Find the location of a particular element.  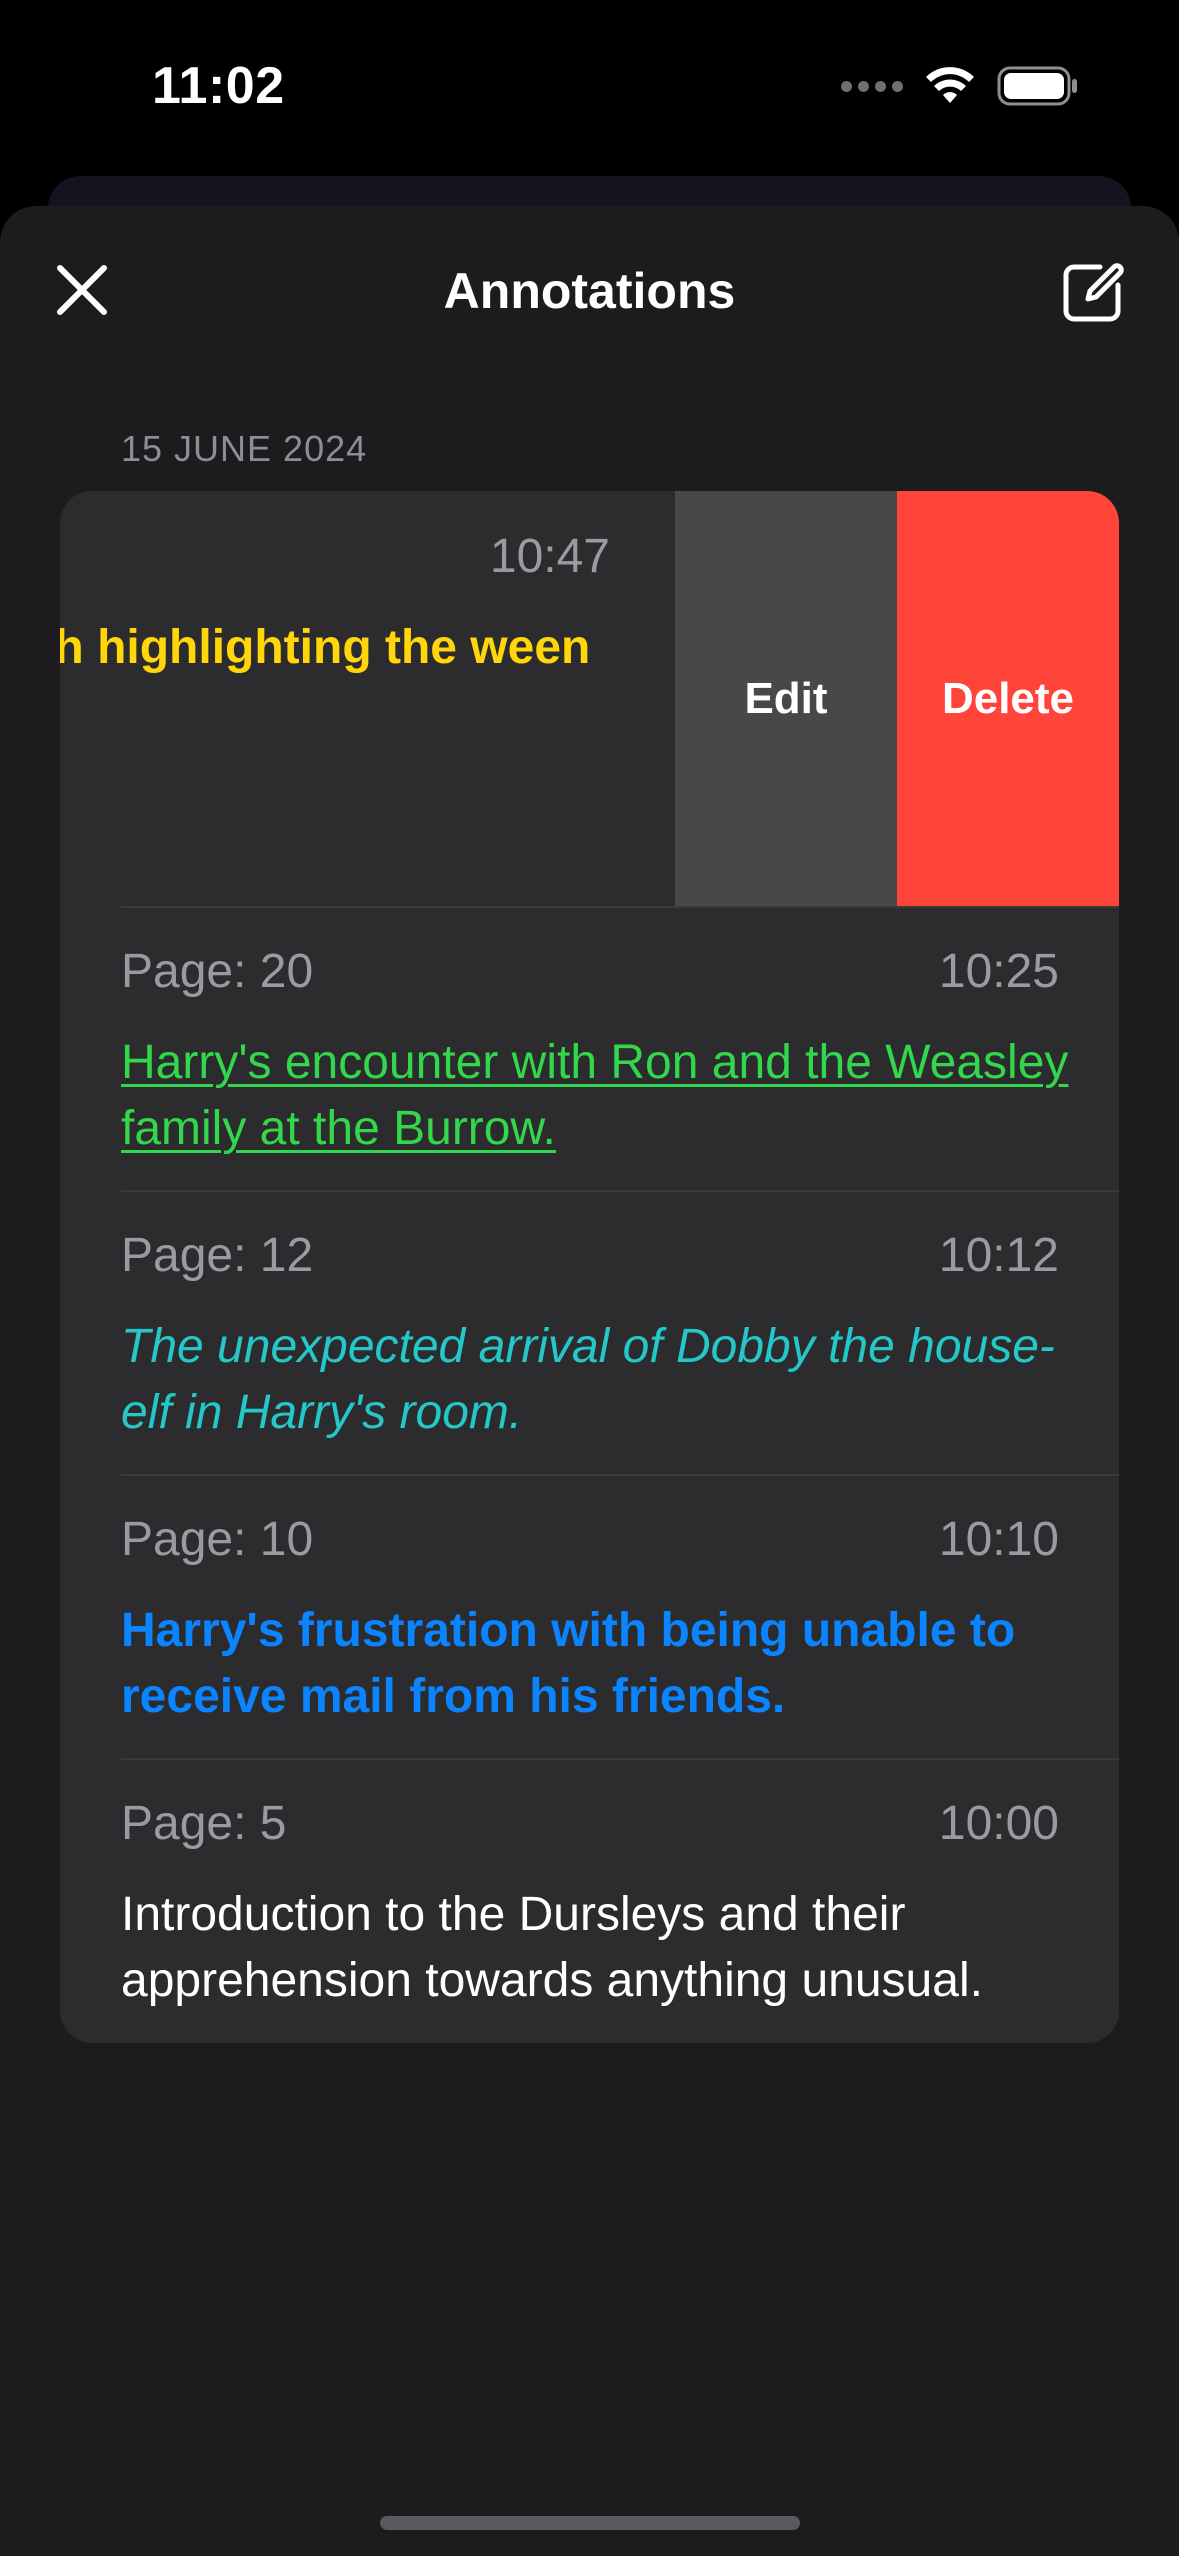

battery-icon is located at coordinates (1037, 86).